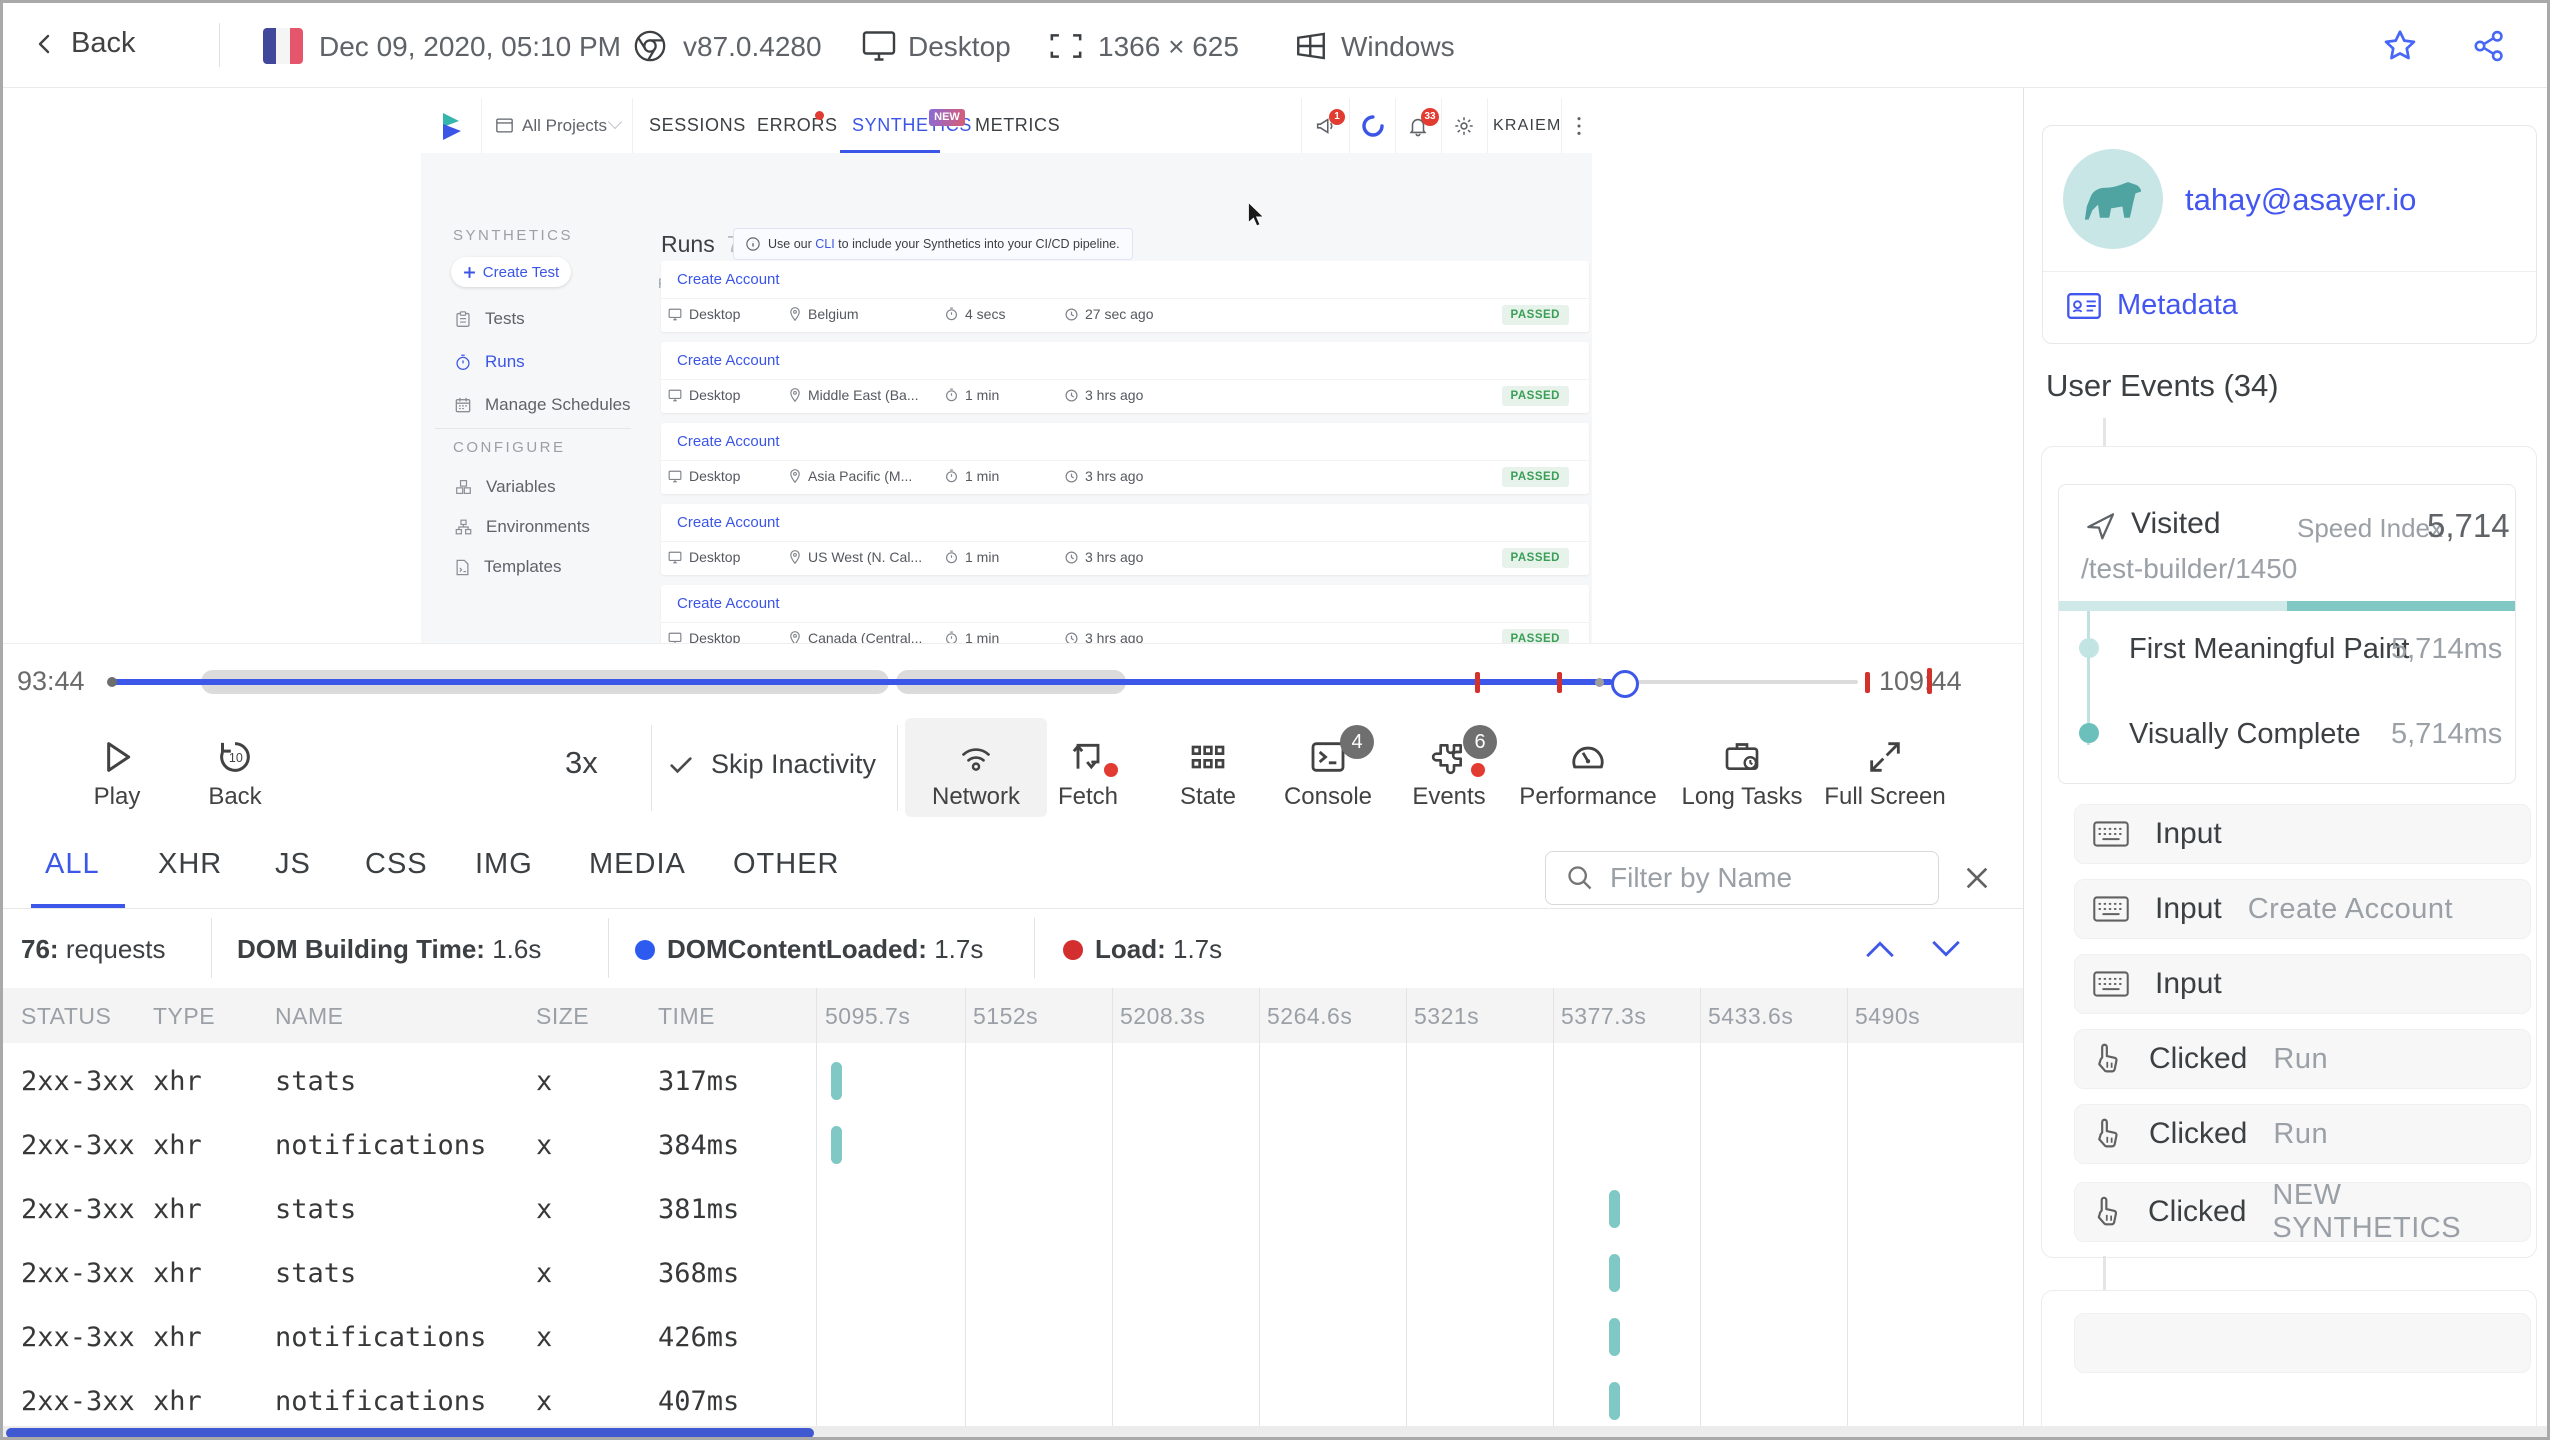 The height and width of the screenshot is (1440, 2550). Describe the element at coordinates (1920, 681) in the screenshot. I see `total-time: 109:44` at that location.